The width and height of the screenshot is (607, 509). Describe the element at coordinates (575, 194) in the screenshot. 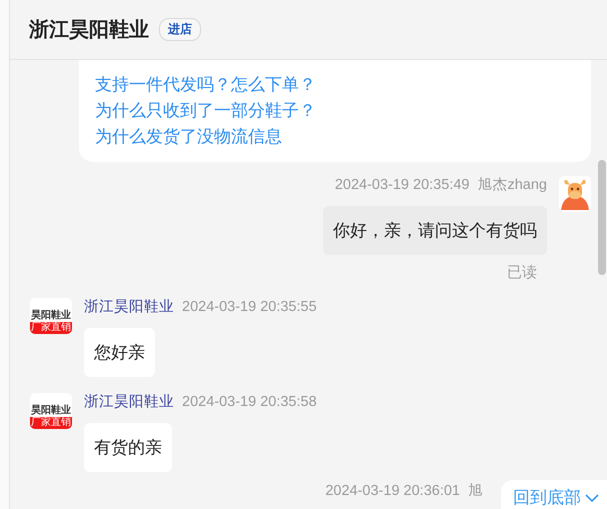

I see `bull-avatar-icon` at that location.